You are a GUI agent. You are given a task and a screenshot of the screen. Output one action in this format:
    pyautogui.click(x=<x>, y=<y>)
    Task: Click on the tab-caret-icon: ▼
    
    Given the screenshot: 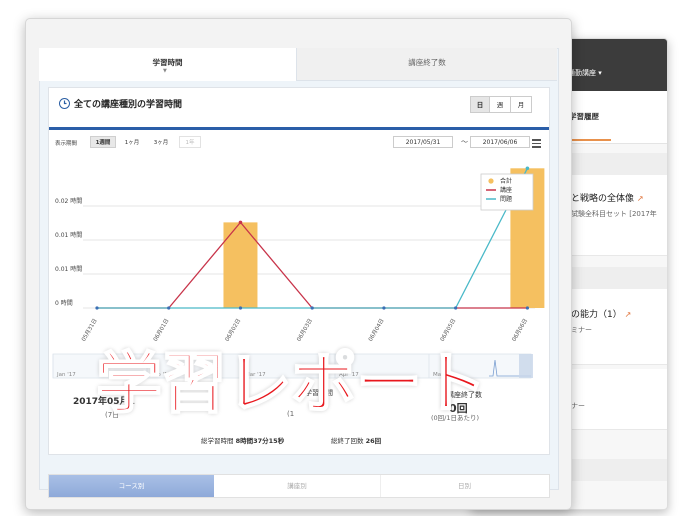 What is the action you would take?
    pyautogui.click(x=165, y=71)
    